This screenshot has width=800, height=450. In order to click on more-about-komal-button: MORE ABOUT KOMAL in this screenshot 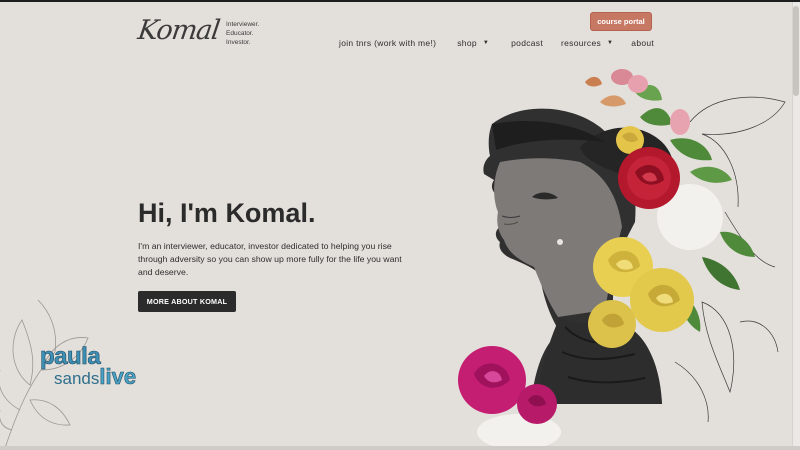, I will do `click(187, 301)`.